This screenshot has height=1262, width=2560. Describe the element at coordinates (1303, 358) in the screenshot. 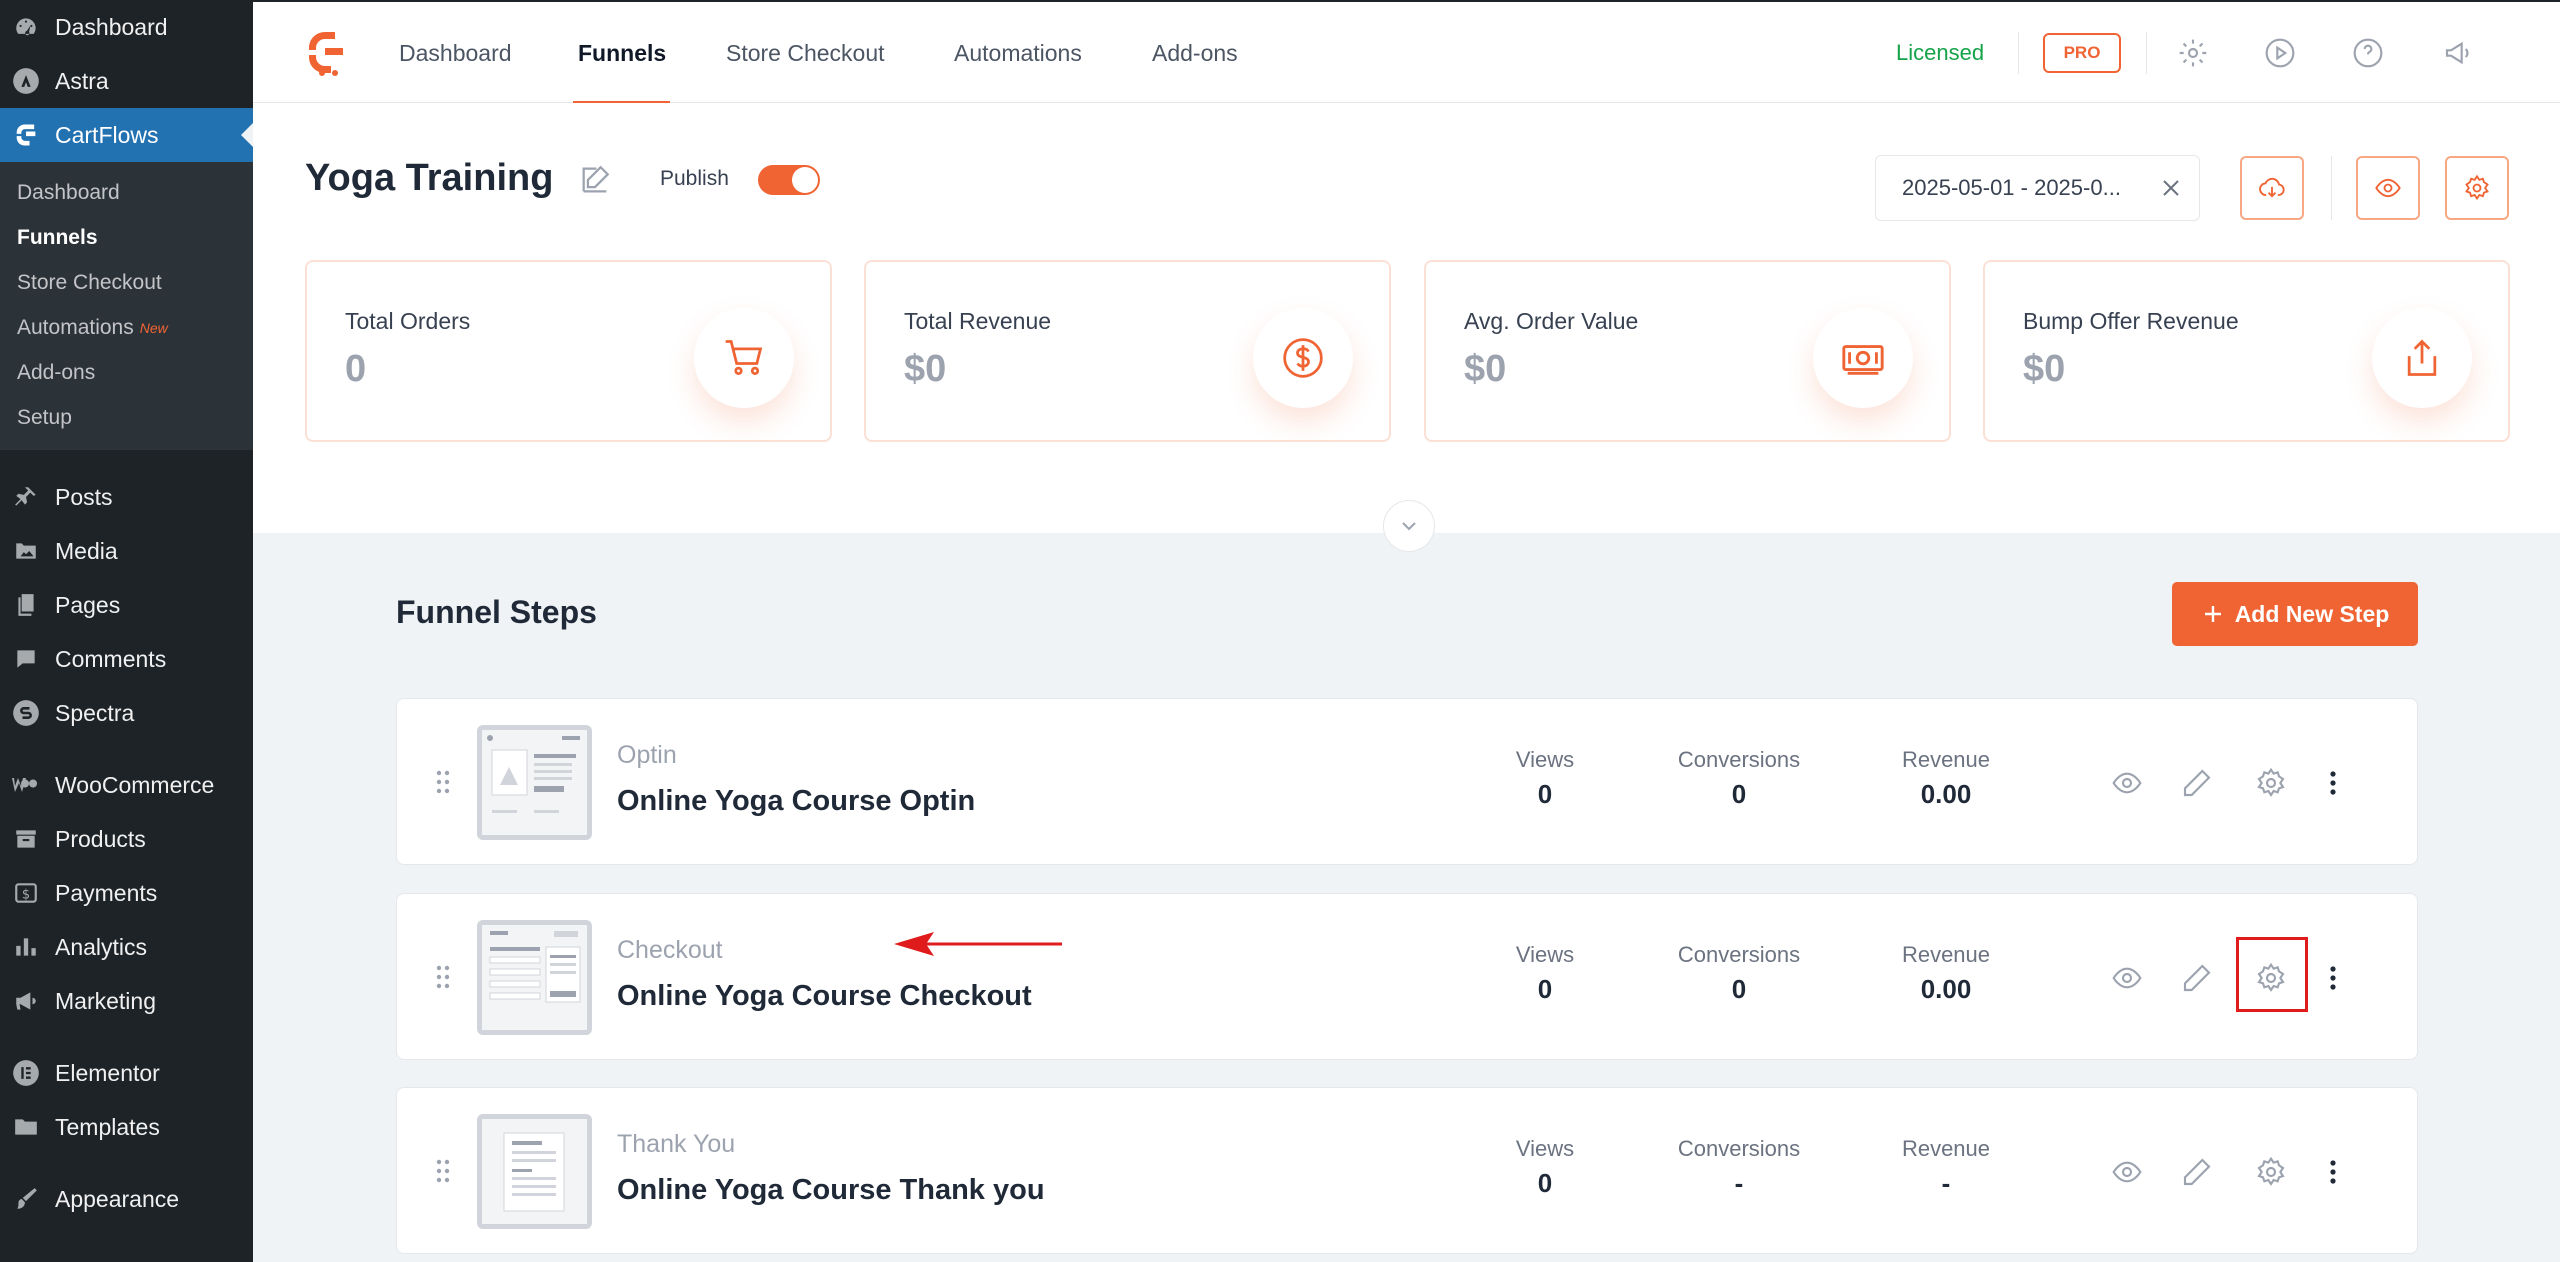

I see `dollar-icon` at that location.